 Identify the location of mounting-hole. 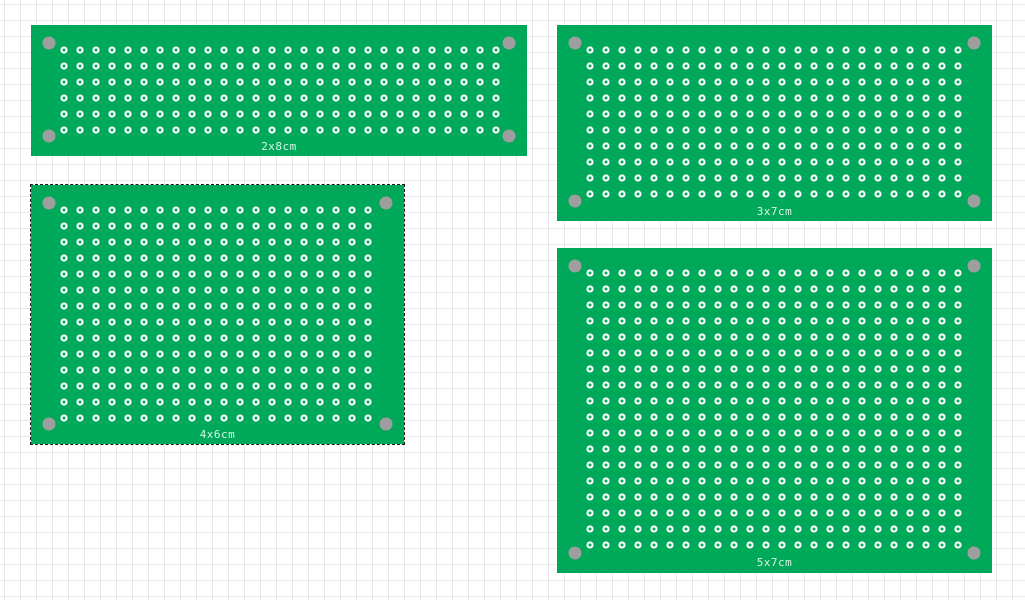
(575, 266).